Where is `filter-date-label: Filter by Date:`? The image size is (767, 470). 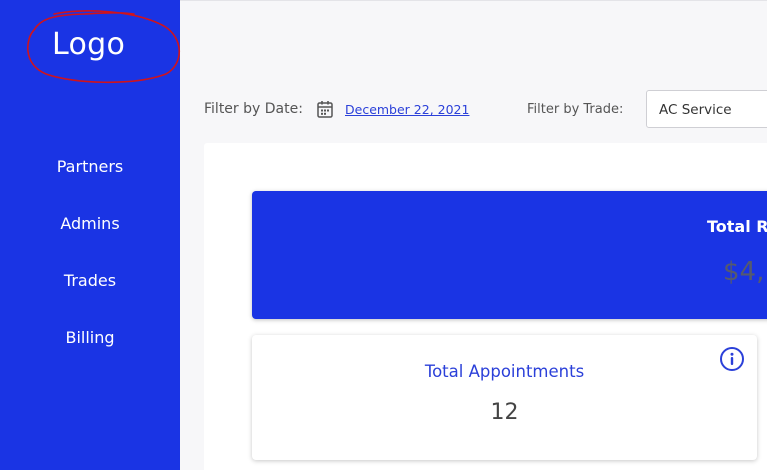 filter-date-label: Filter by Date: is located at coordinates (253, 109).